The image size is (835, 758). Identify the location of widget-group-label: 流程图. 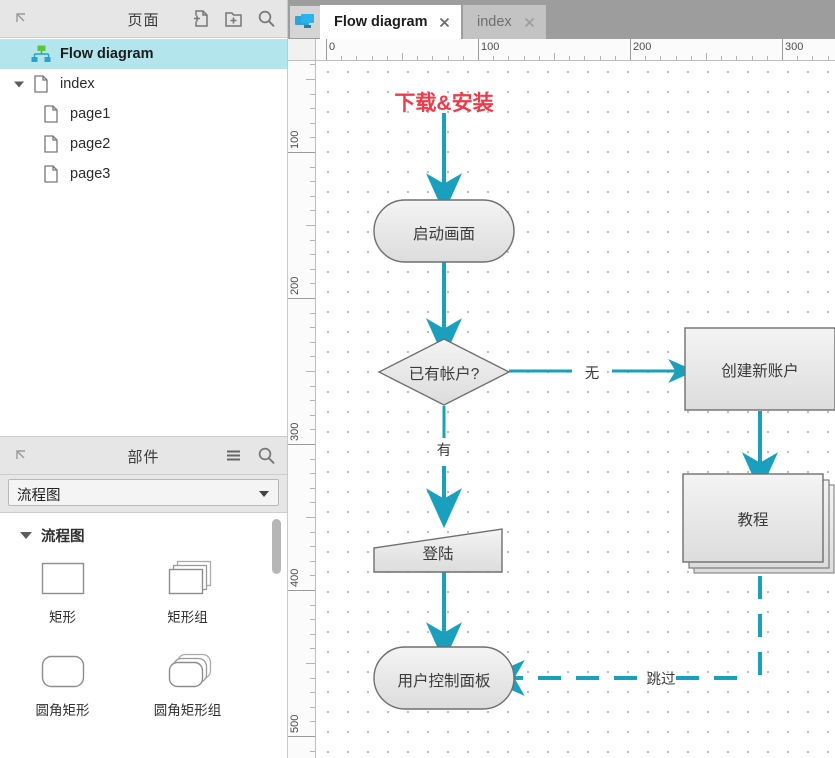
(63, 537).